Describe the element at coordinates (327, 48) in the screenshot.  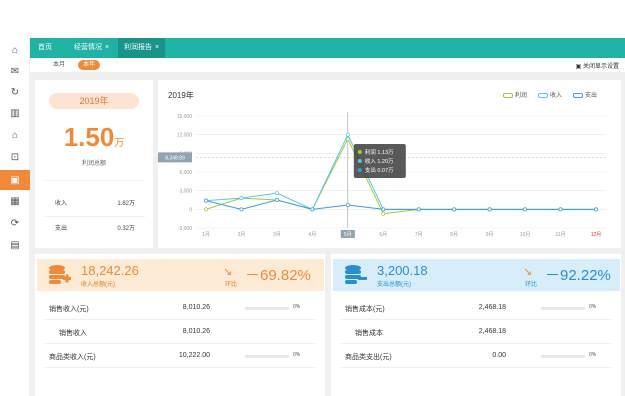
I see `tab-bar: 首页 经营情况 × 利润报告 ×` at that location.